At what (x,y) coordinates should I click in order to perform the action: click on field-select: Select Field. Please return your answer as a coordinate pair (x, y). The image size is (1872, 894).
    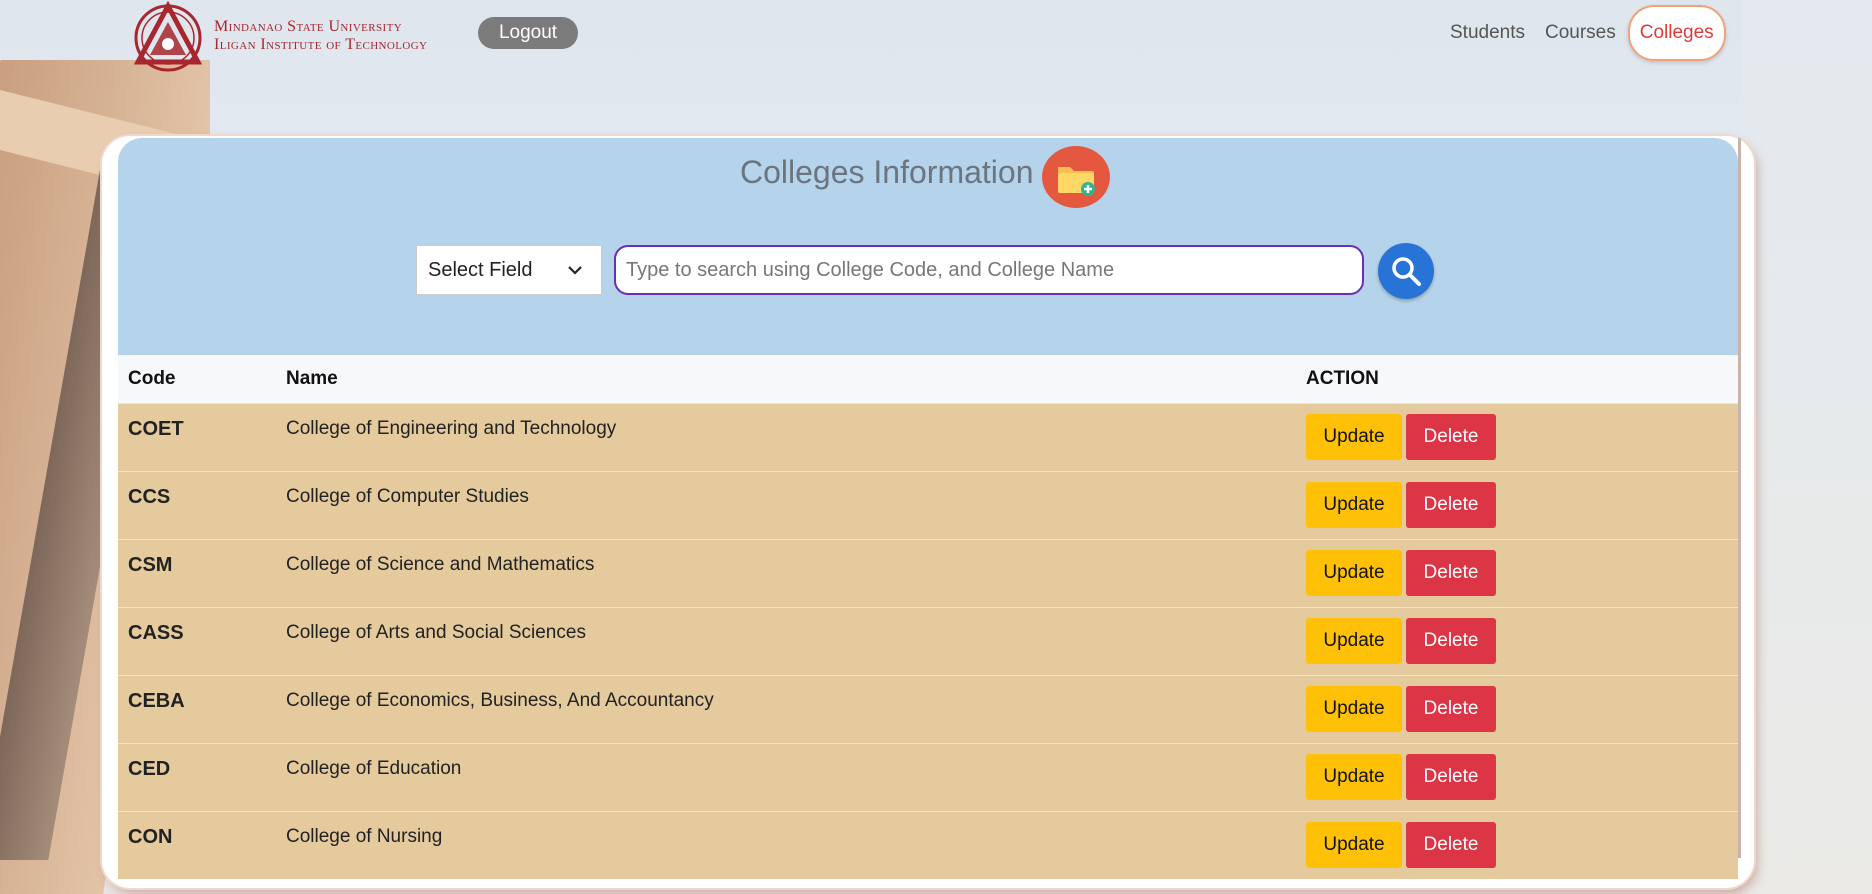
    Looking at the image, I should click on (509, 270).